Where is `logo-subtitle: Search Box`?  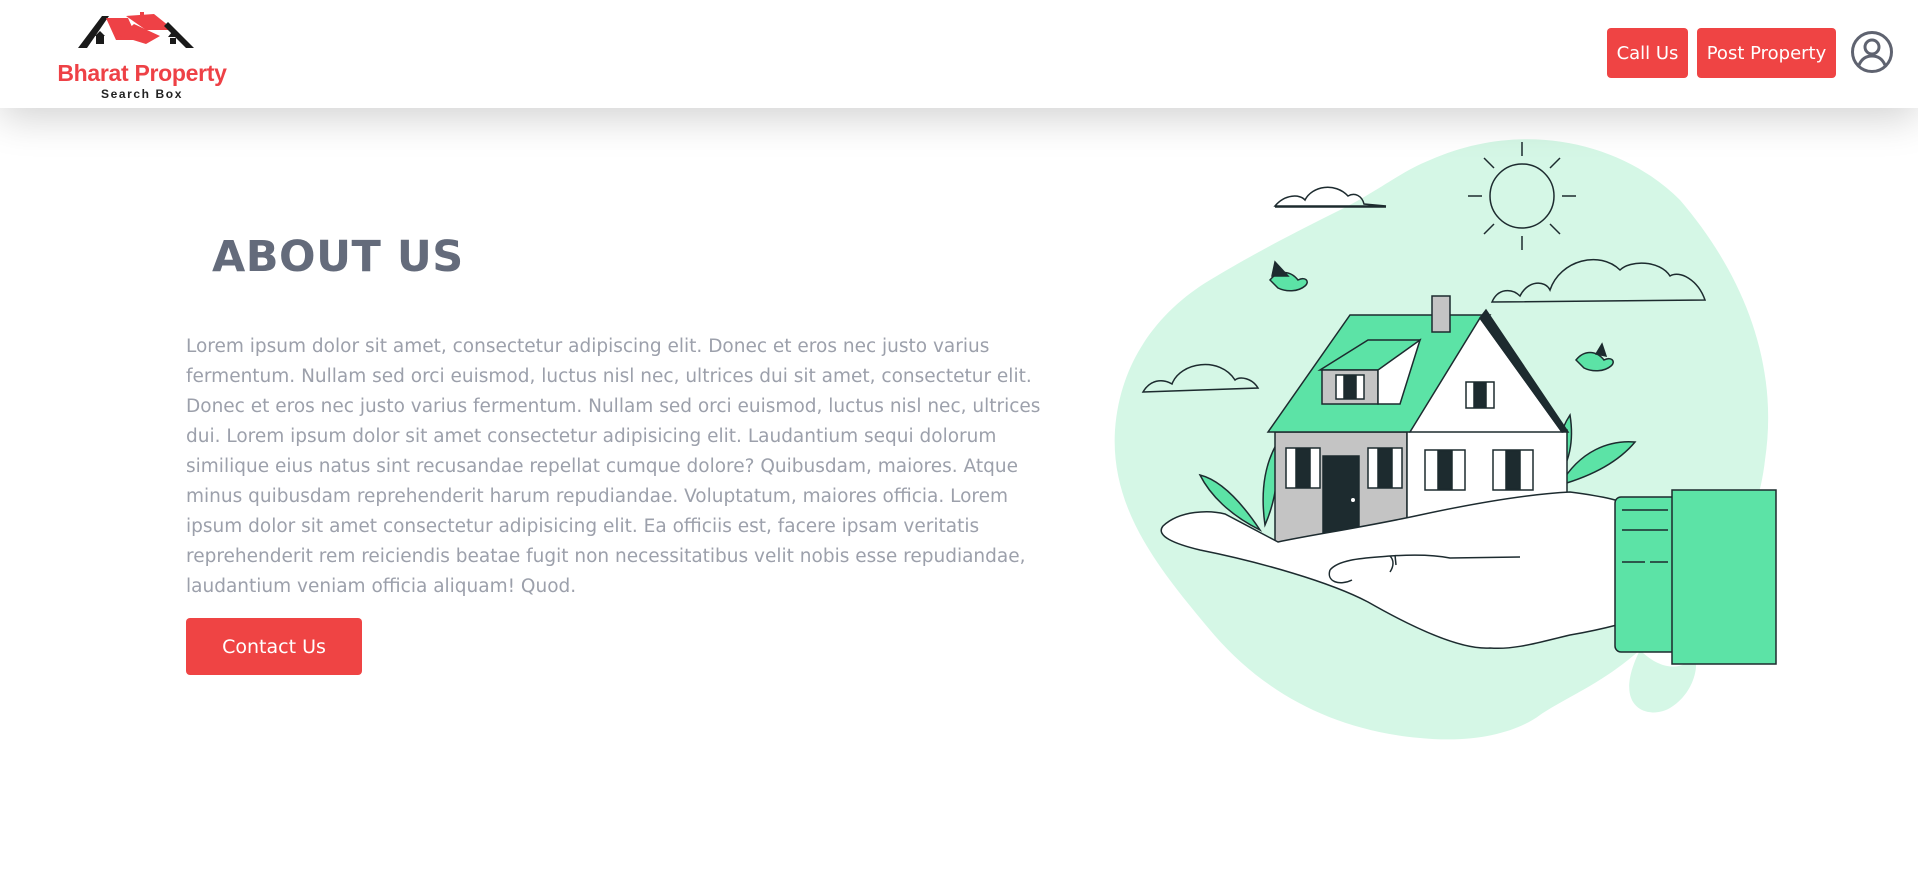 logo-subtitle: Search Box is located at coordinates (142, 94).